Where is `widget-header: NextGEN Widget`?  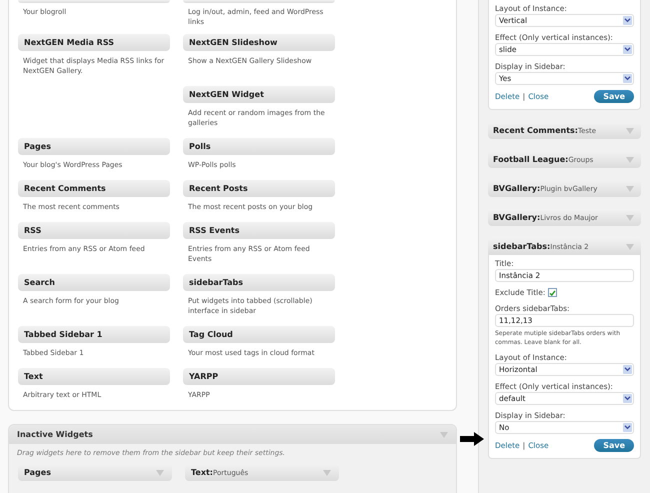 widget-header: NextGEN Widget is located at coordinates (259, 94).